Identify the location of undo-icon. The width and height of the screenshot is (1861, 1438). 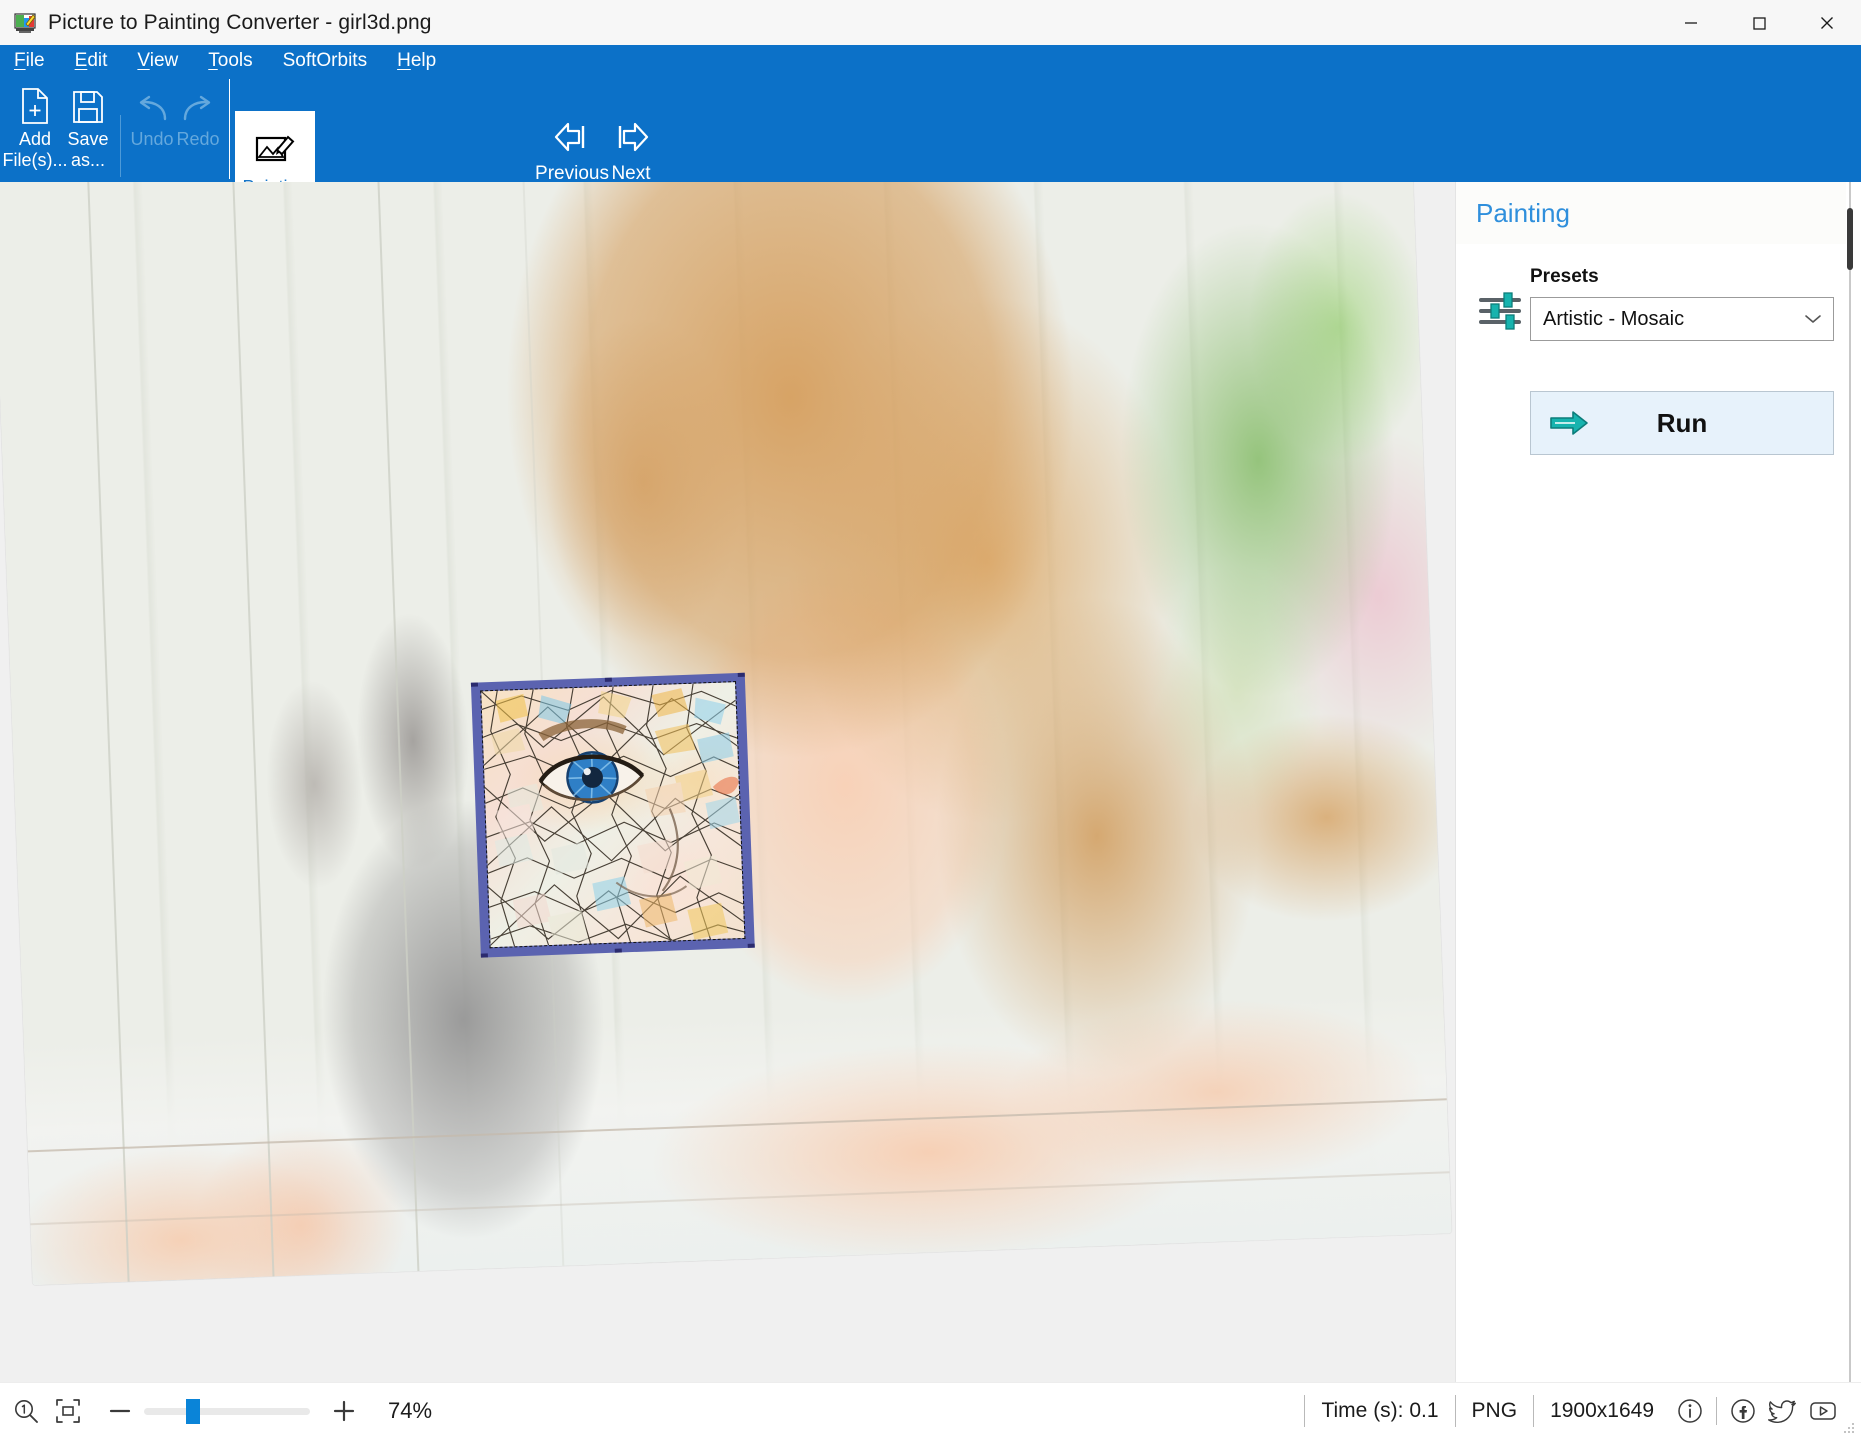
(152, 102).